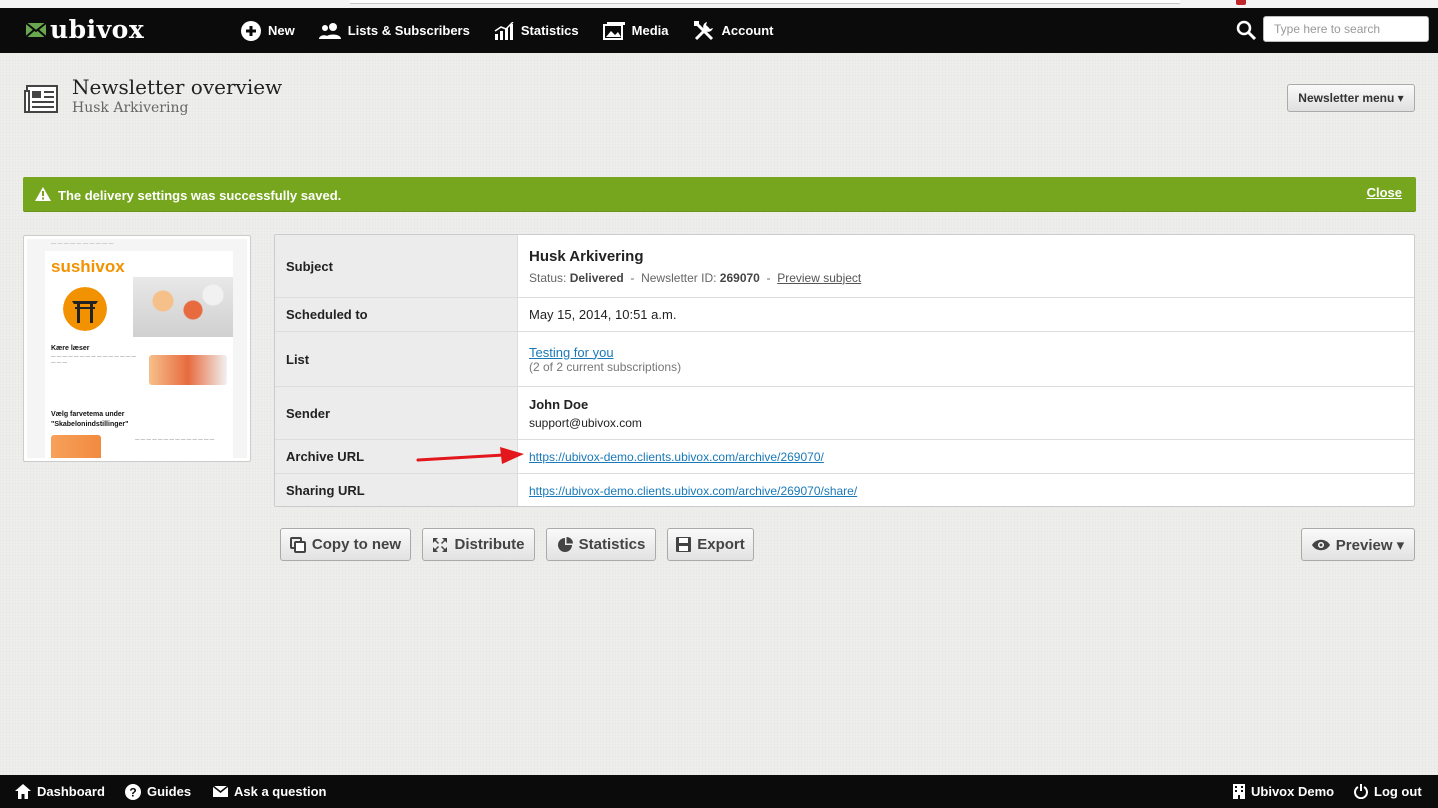  I want to click on page-title: Newsletter overview, so click(177, 87).